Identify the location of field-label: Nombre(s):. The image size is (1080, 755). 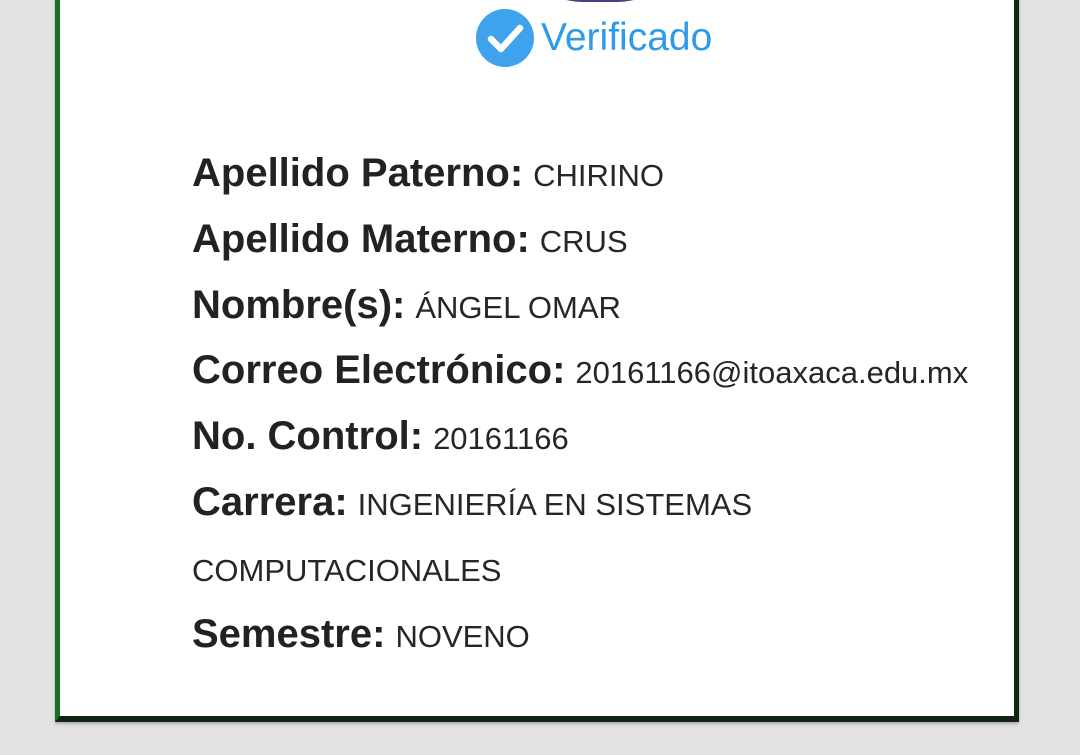
(299, 304).